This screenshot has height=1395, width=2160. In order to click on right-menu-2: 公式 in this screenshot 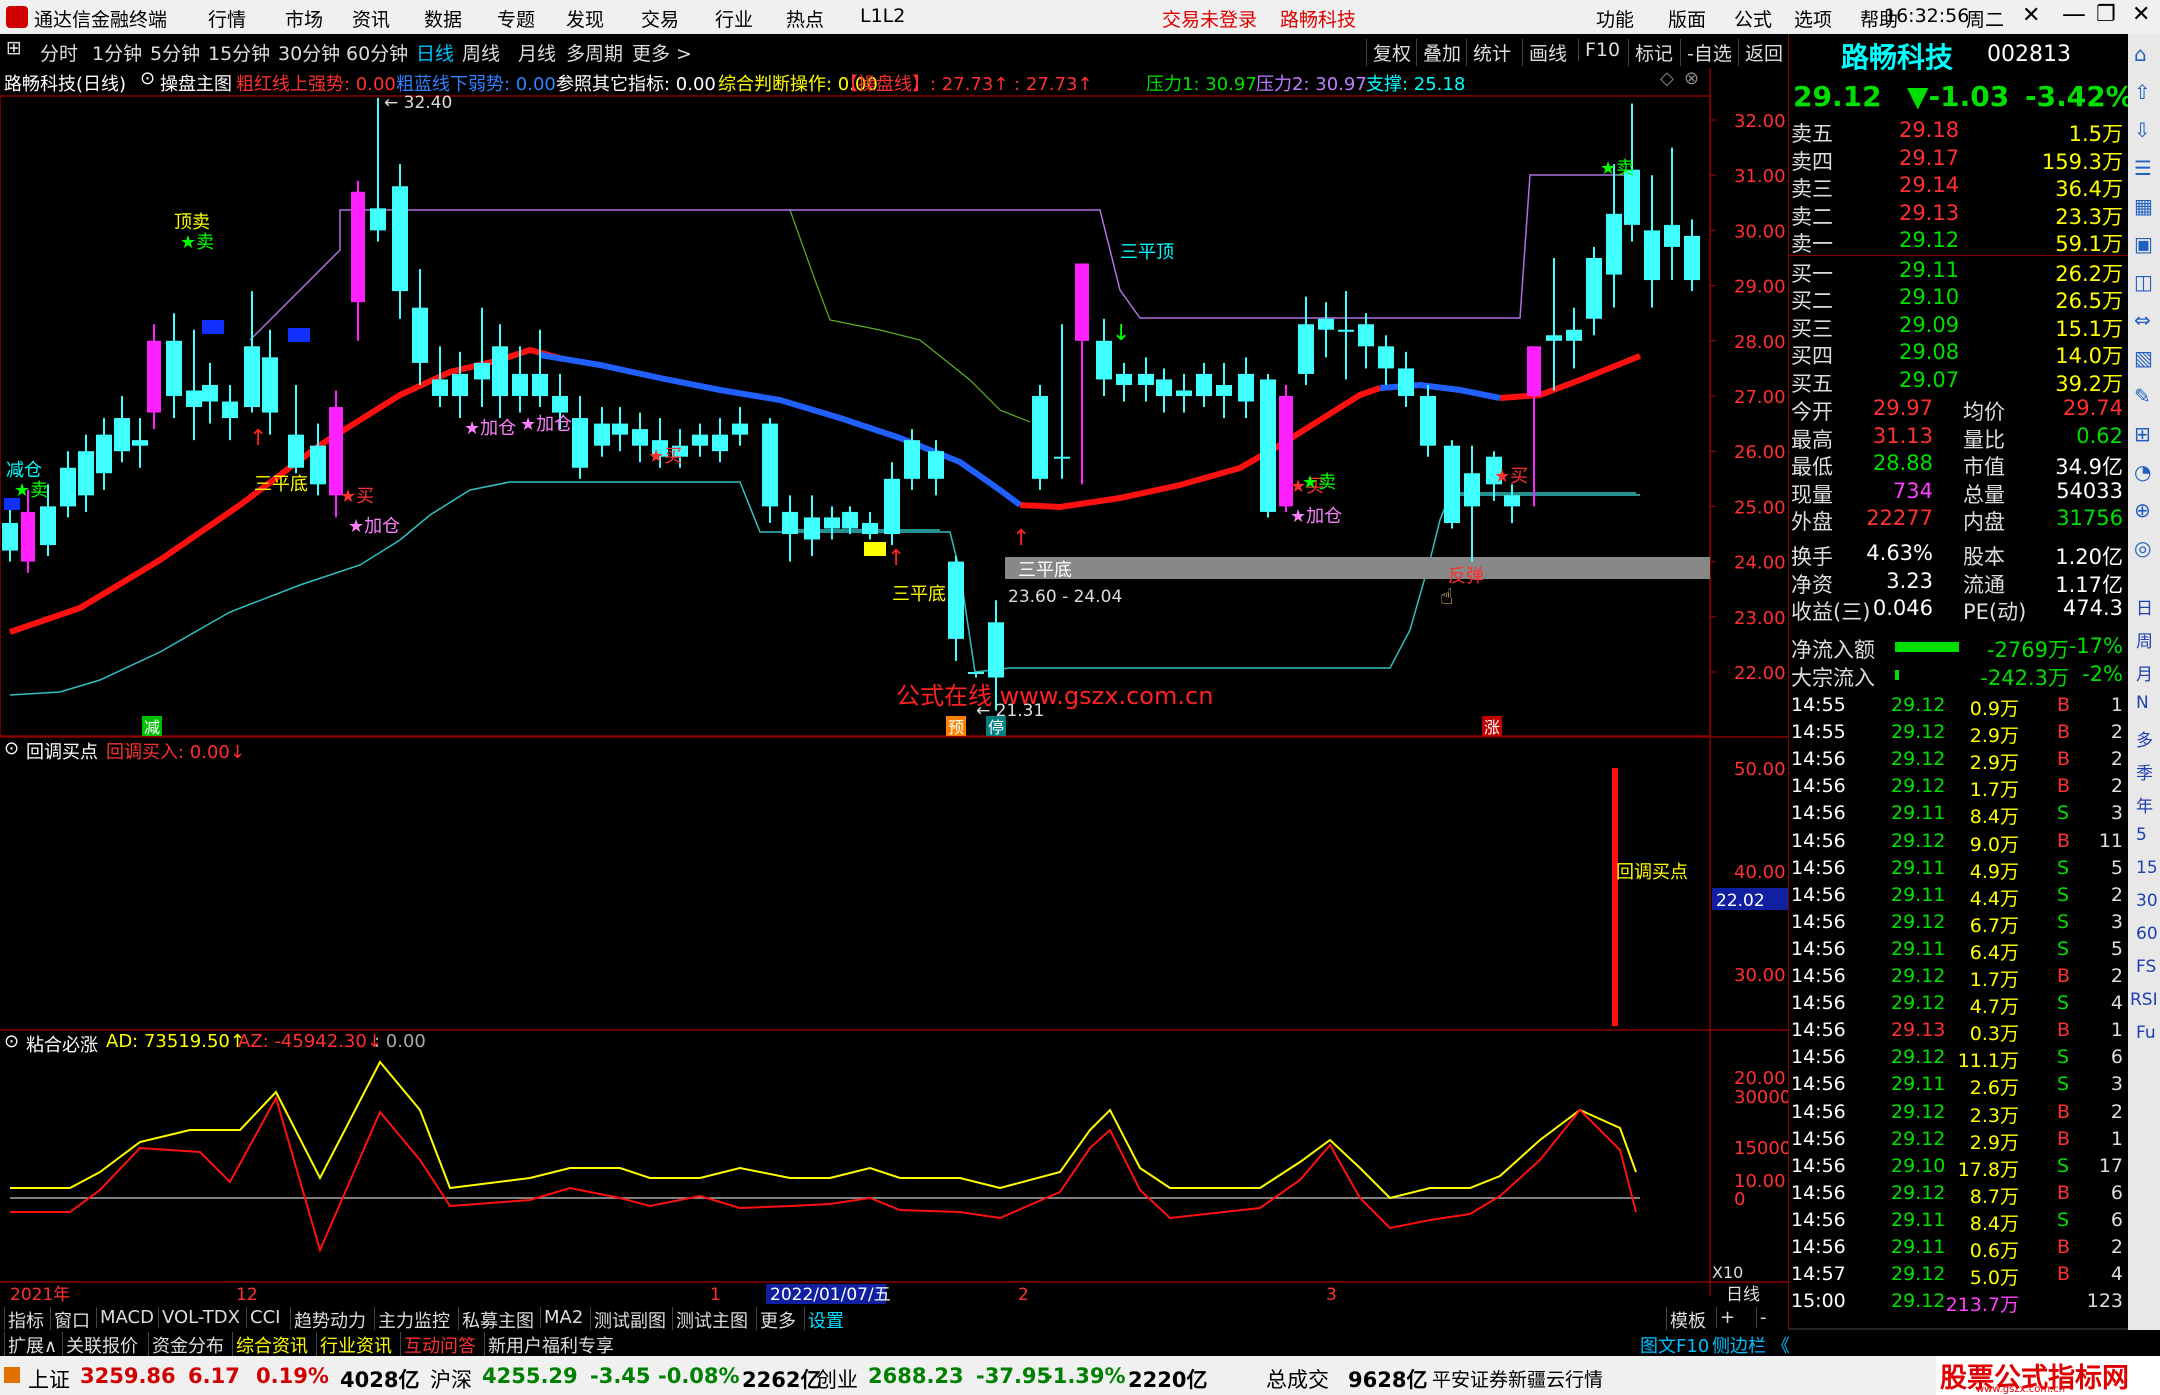, I will do `click(1753, 18)`.